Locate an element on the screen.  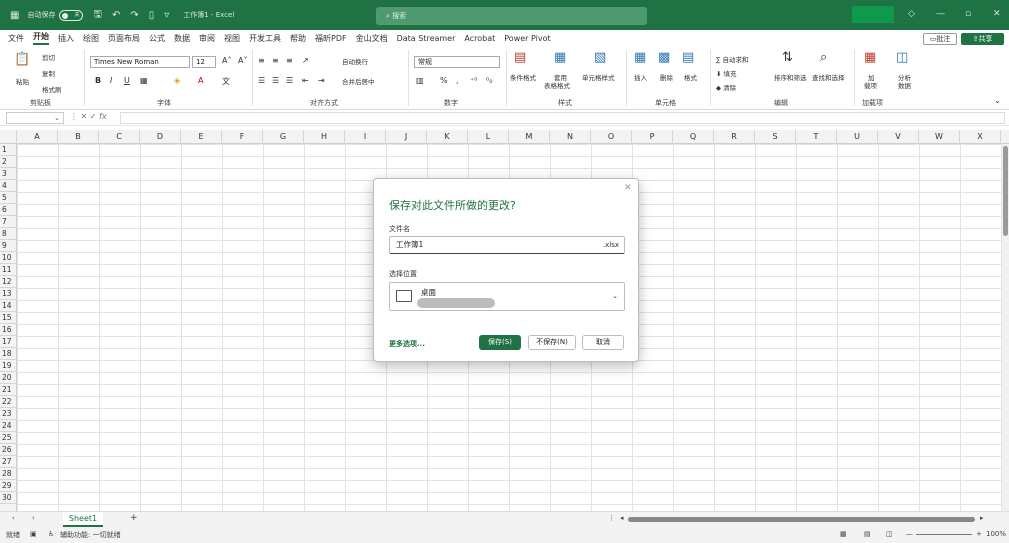
undo-icon: ↶ is located at coordinates (116, 15).